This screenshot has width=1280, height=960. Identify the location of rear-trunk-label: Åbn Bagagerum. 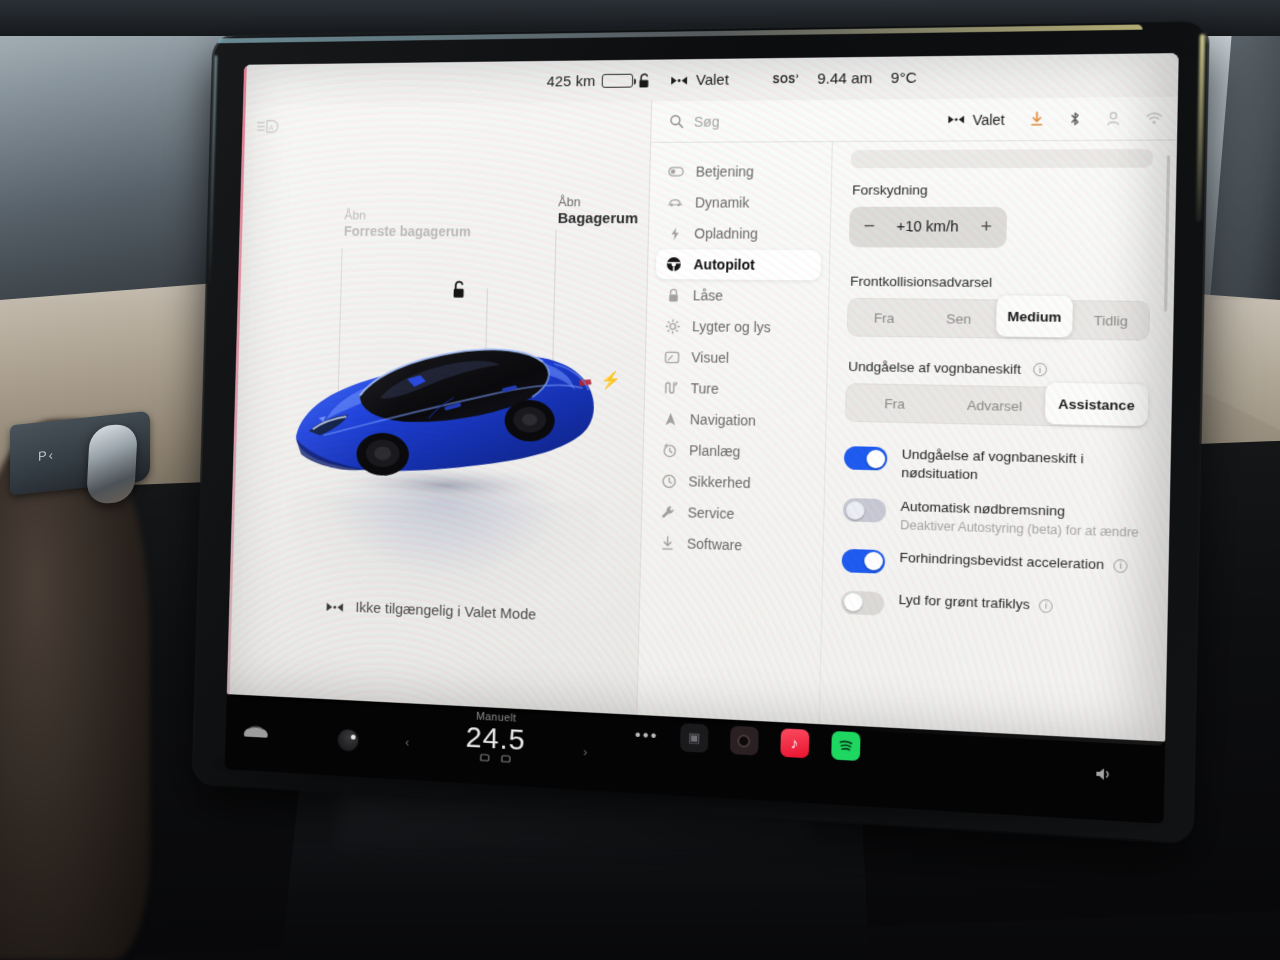
(598, 211).